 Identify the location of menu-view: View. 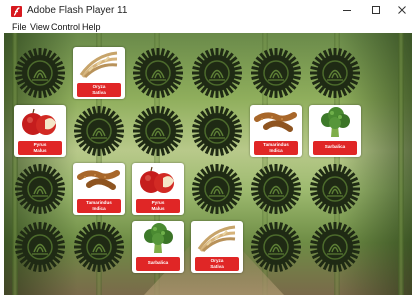
(39, 27).